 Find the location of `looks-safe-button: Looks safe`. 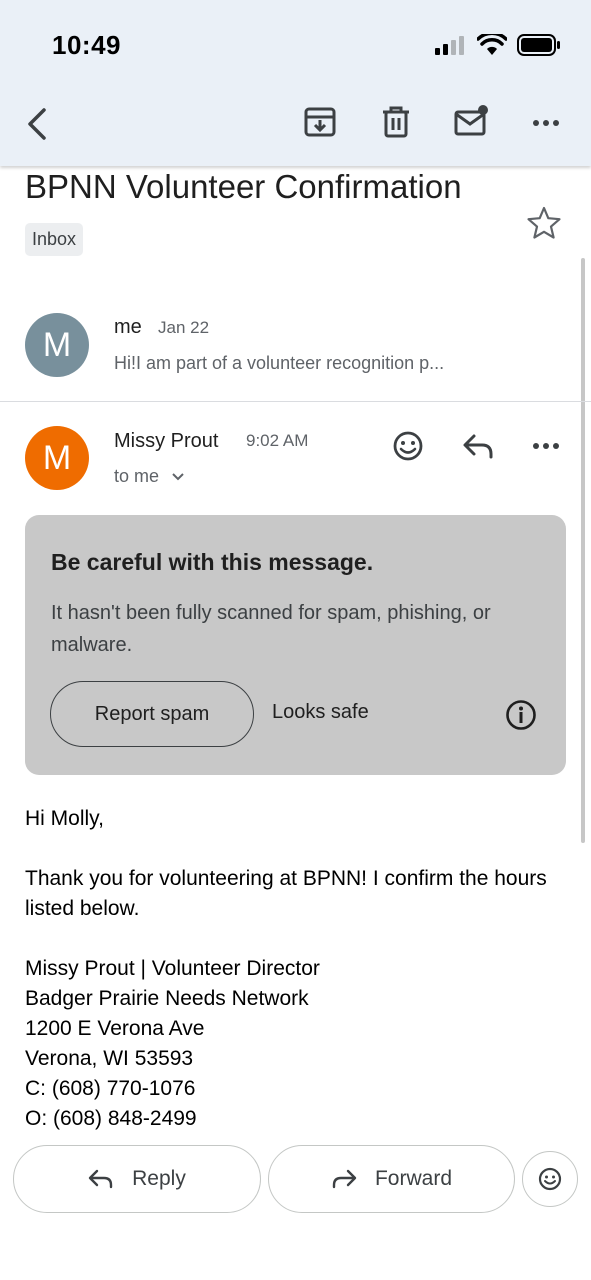

looks-safe-button: Looks safe is located at coordinates (320, 712).